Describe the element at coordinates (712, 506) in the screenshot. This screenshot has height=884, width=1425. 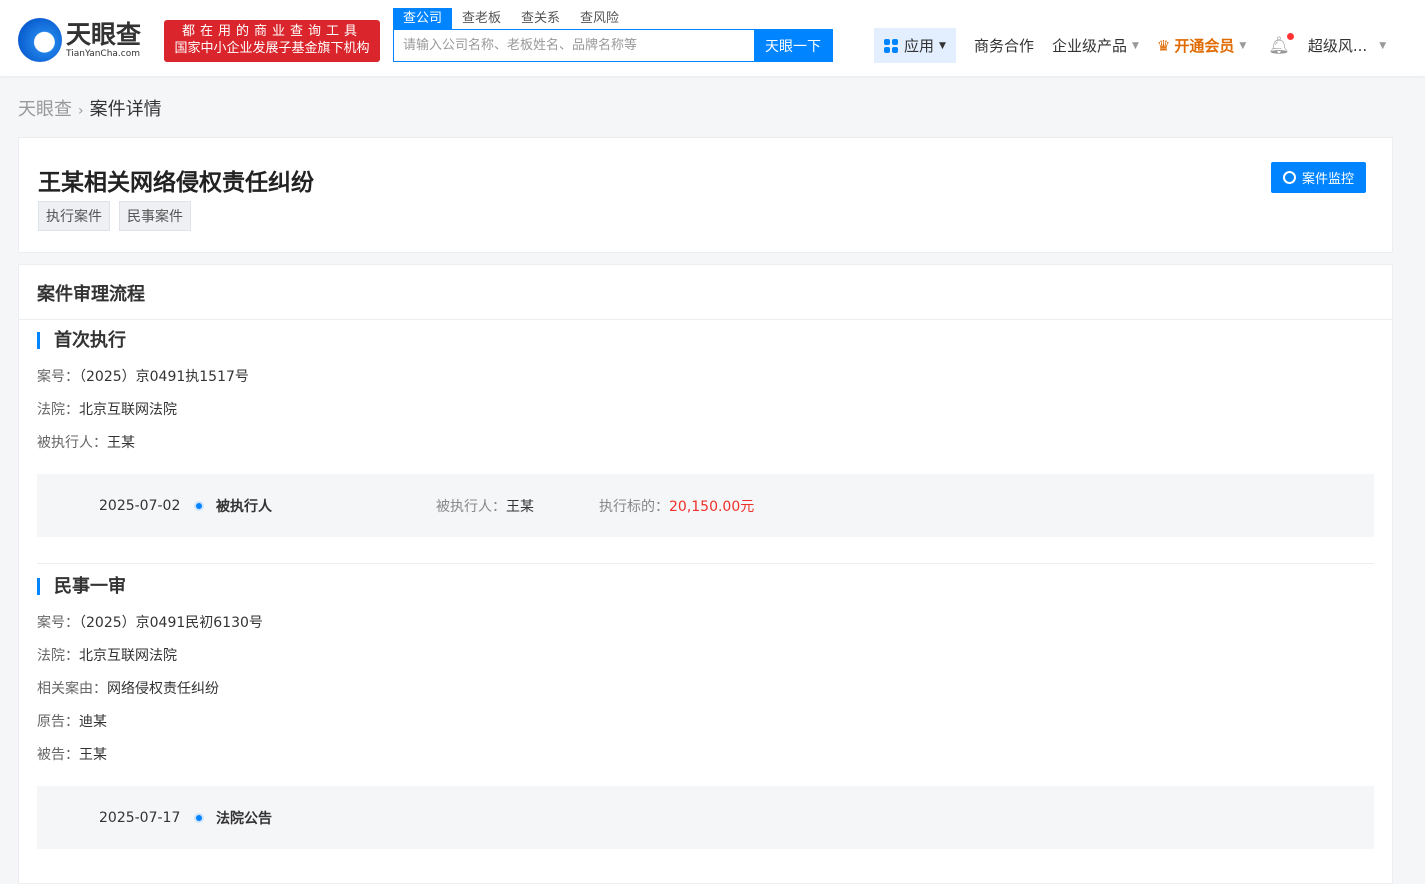
I see `execution-amount: 20,150.00元` at that location.